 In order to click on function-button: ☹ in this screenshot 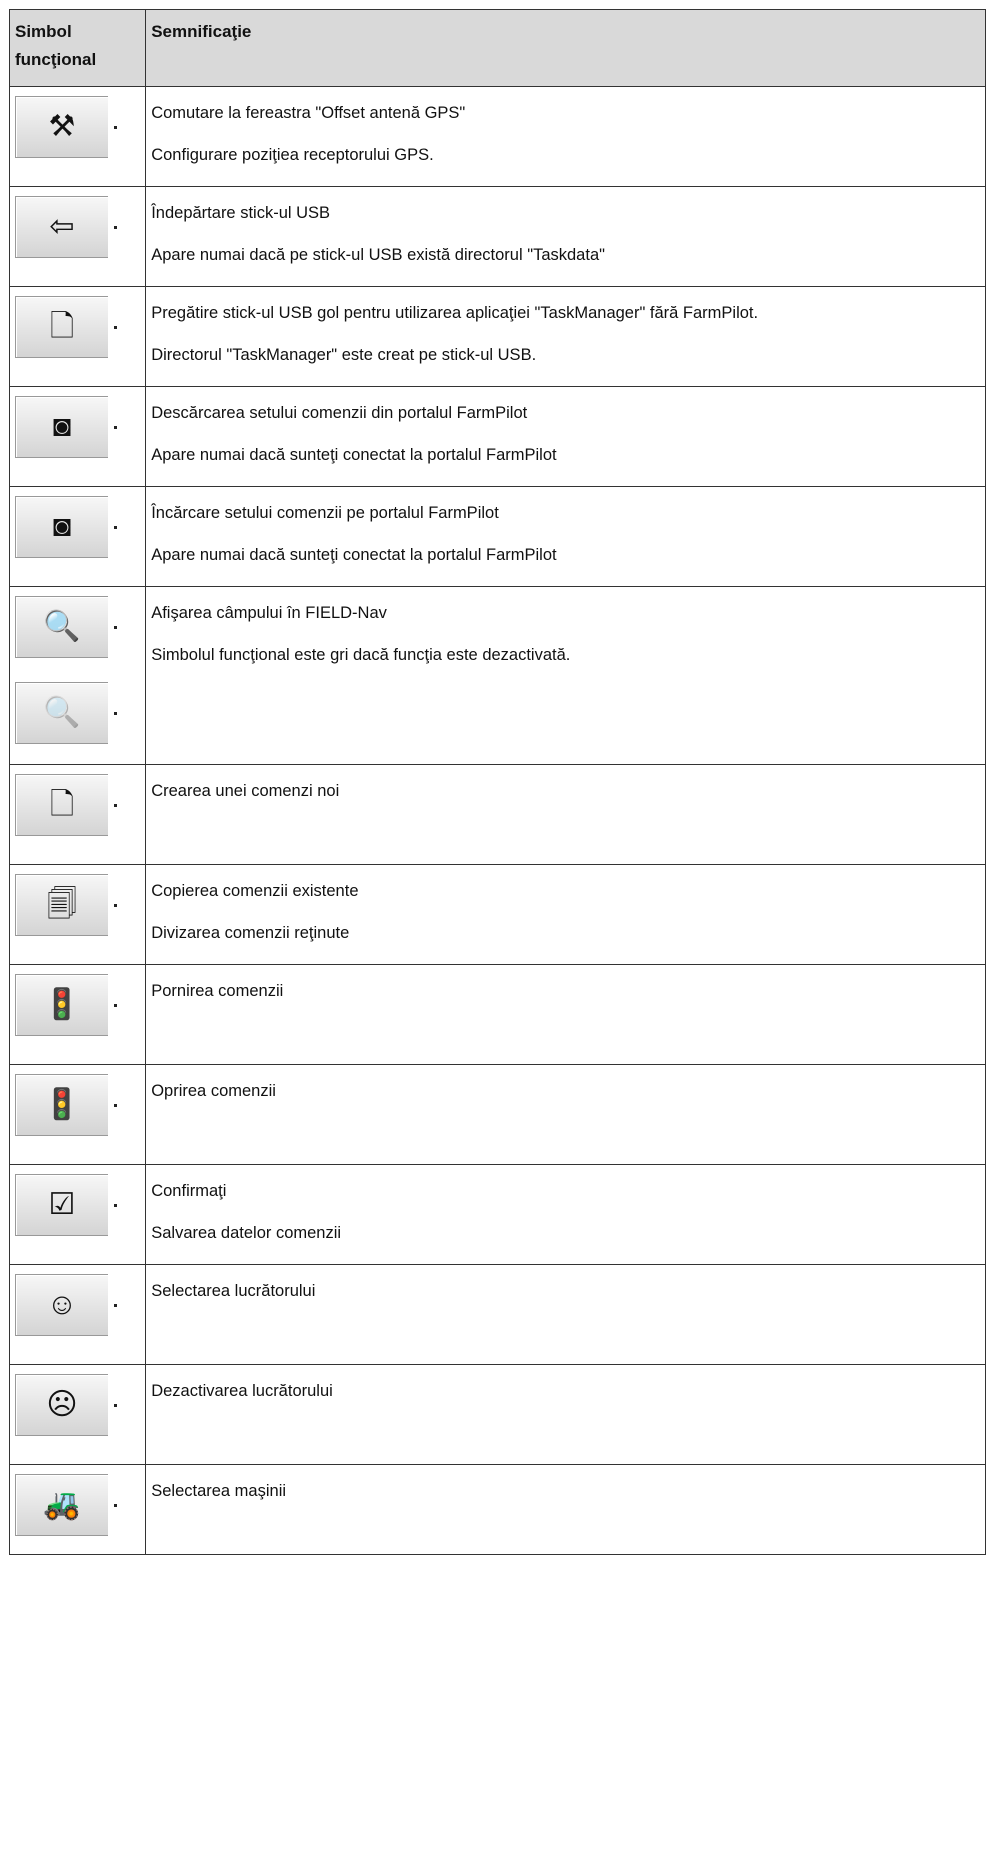, I will do `click(66, 1405)`.